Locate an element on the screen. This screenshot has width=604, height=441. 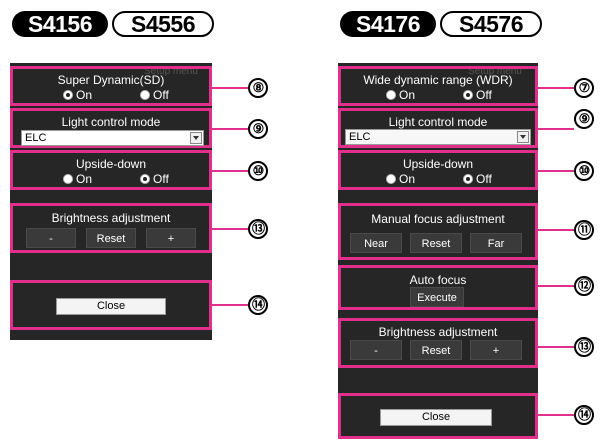
focus-near-button: Near is located at coordinates (376, 243).